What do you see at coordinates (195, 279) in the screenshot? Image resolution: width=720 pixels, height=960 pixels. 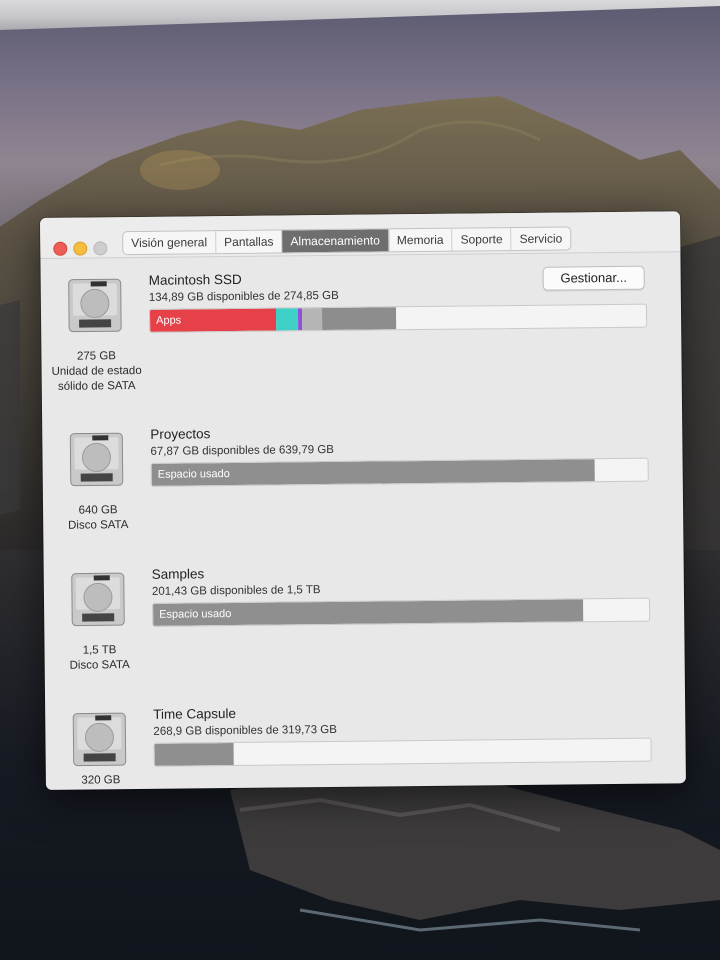 I see `volume-name: Macintosh SSD` at bounding box center [195, 279].